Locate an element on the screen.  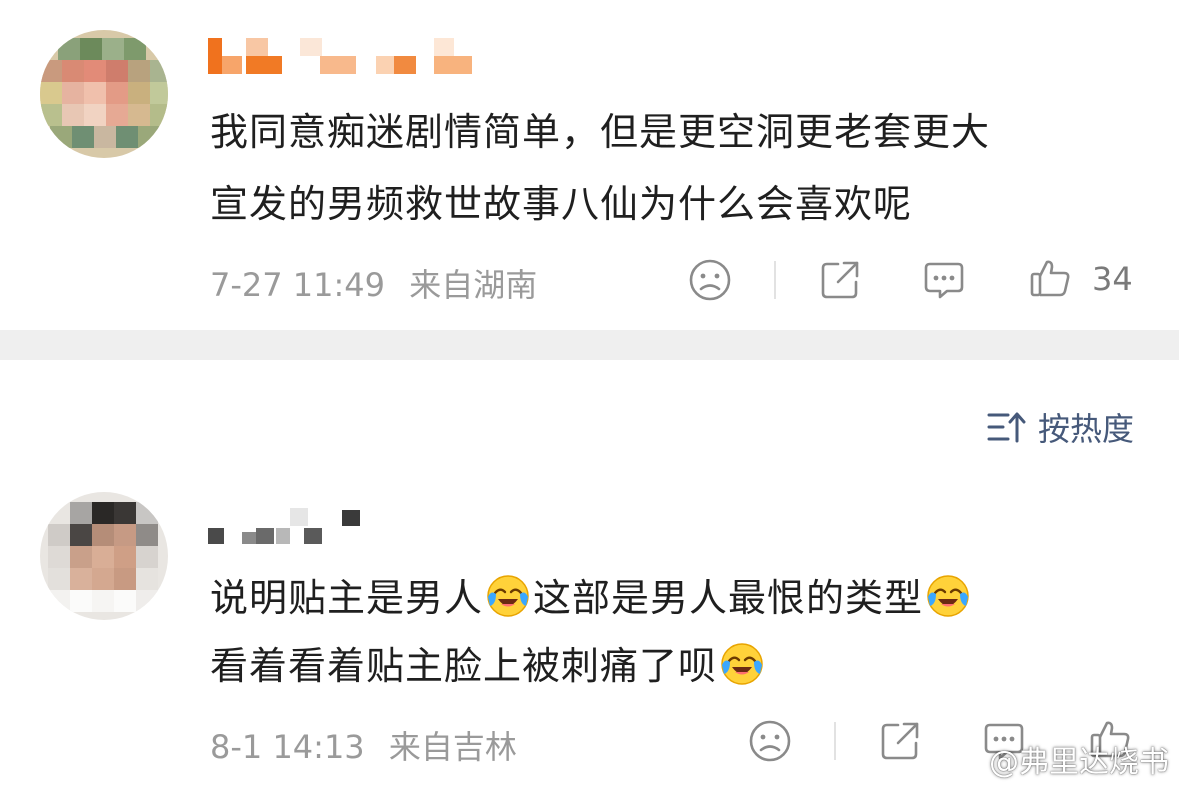
comment-text: 说明贴主是男人 这部是男人最恨的类型 看着看着贴主脸上被刺痛了呗 is located at coordinates (591, 632).